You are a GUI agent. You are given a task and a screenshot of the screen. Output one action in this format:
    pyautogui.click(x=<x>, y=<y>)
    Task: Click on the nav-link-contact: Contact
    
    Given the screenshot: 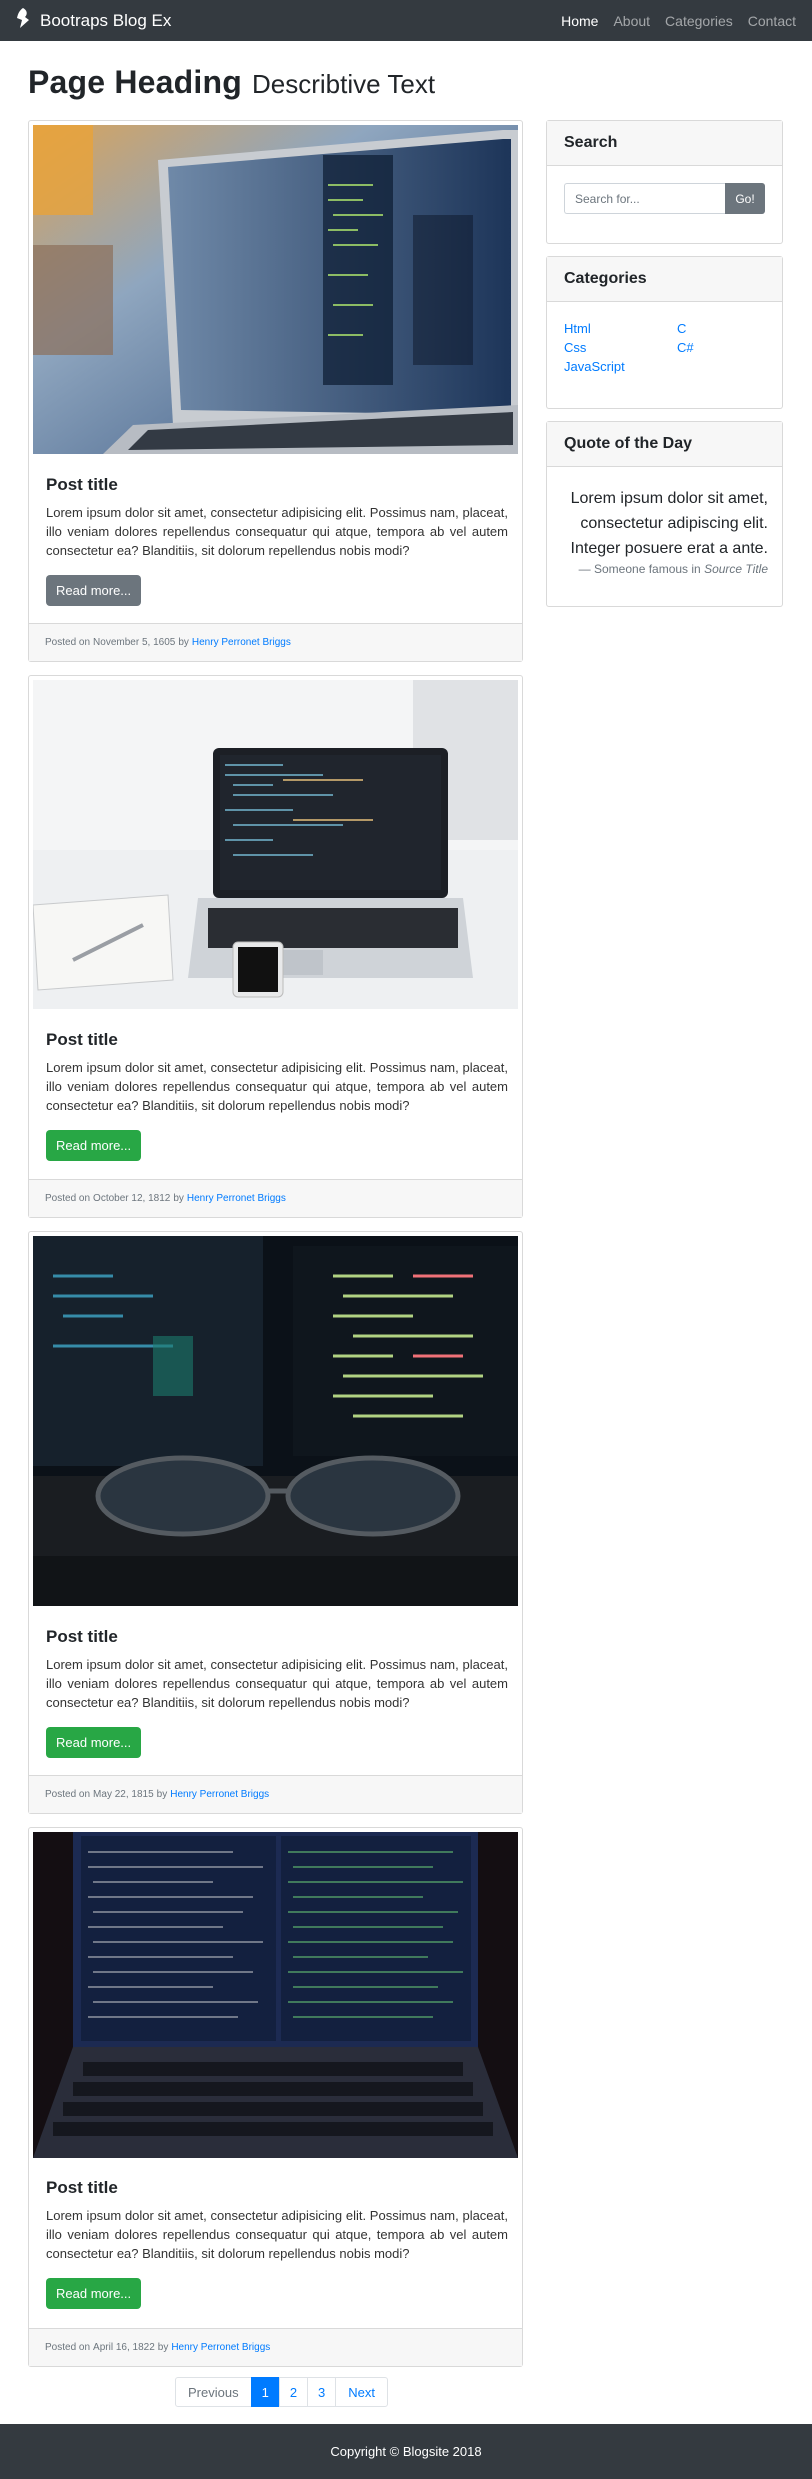 What is the action you would take?
    pyautogui.click(x=772, y=21)
    